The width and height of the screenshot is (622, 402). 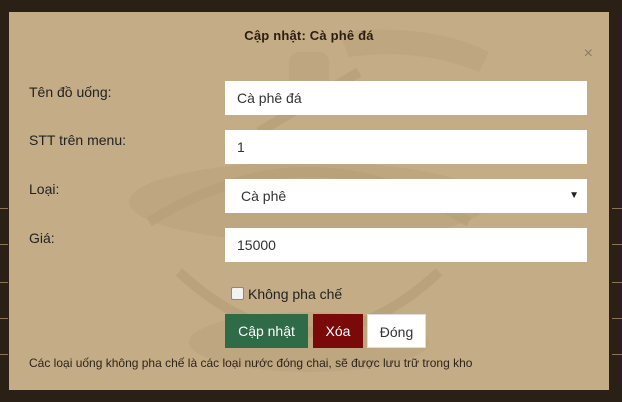 What do you see at coordinates (78, 140) in the screenshot?
I see `menu-order-label: STT trên menu:` at bounding box center [78, 140].